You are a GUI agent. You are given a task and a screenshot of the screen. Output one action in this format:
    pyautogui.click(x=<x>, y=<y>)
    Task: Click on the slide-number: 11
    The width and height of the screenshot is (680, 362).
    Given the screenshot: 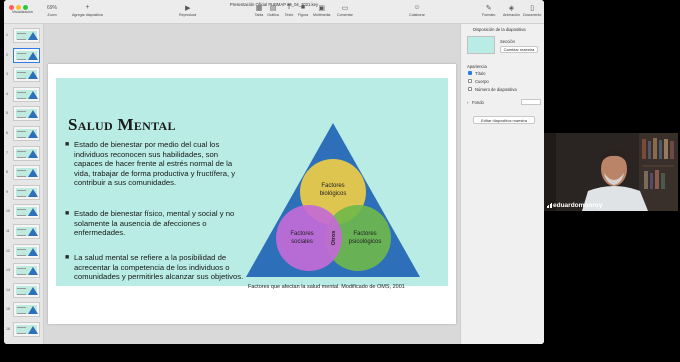 What is the action you would take?
    pyautogui.click(x=8, y=231)
    